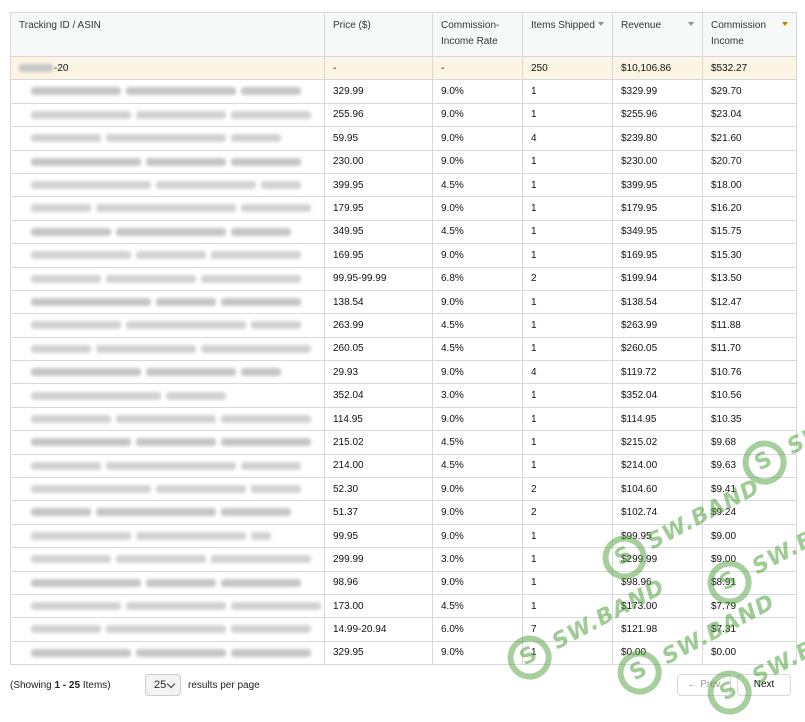  What do you see at coordinates (657, 582) in the screenshot?
I see `revenue-cell: $98.96` at bounding box center [657, 582].